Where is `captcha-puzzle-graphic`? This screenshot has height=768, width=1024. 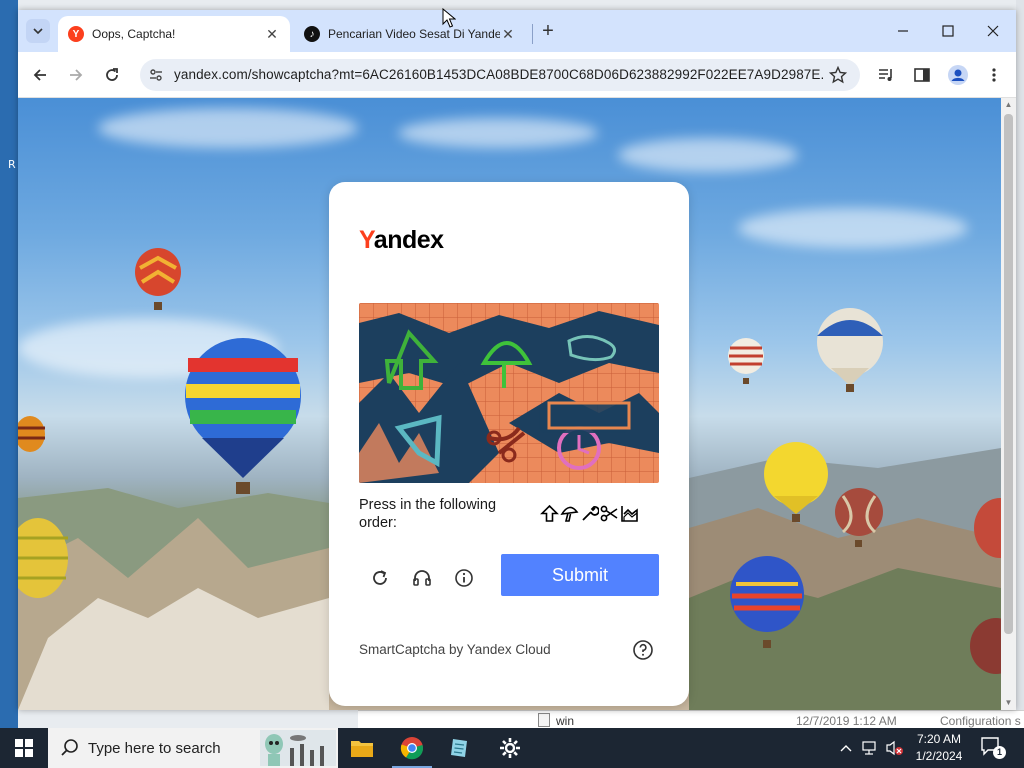 captcha-puzzle-graphic is located at coordinates (509, 393).